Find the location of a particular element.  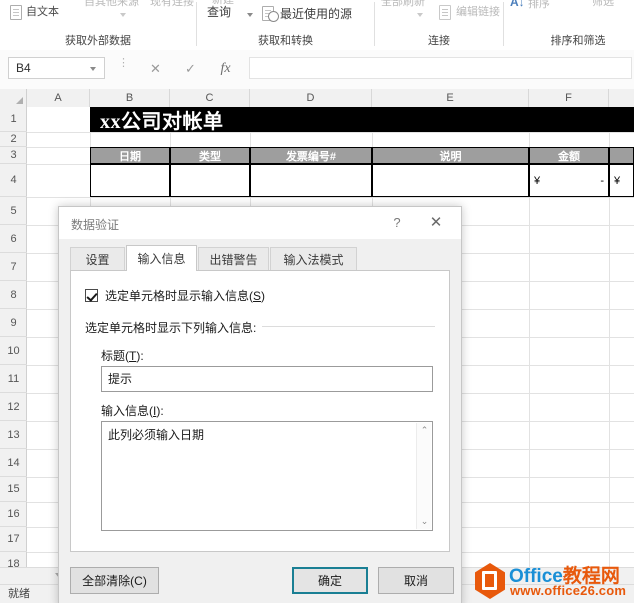

column-header-e: E is located at coordinates (450, 98).